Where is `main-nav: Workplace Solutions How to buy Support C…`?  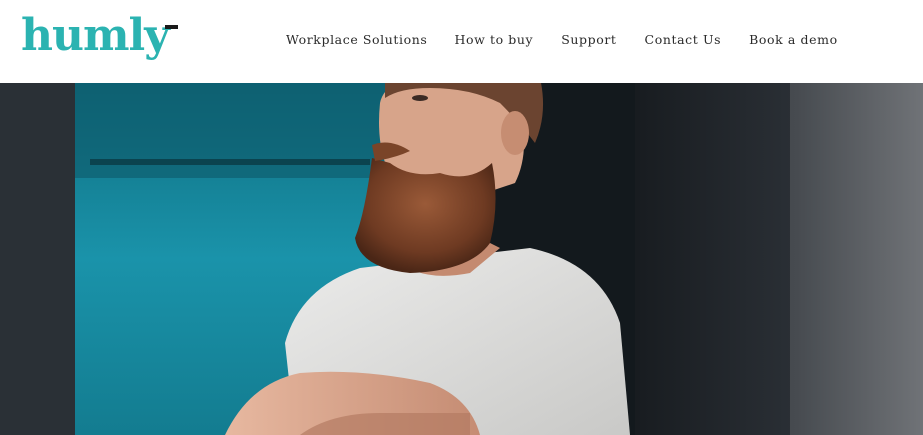 main-nav: Workplace Solutions How to buy Support C… is located at coordinates (562, 40).